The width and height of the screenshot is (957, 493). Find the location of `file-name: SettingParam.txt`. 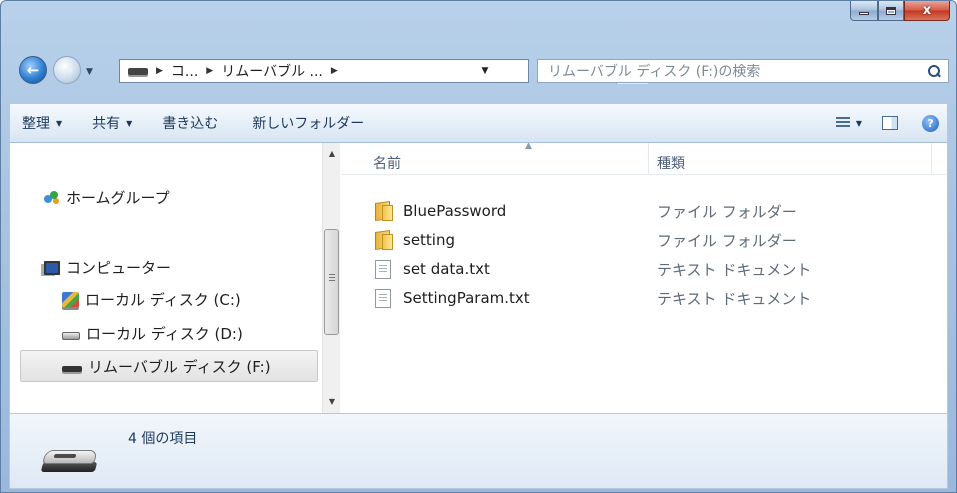

file-name: SettingParam.txt is located at coordinates (466, 298).